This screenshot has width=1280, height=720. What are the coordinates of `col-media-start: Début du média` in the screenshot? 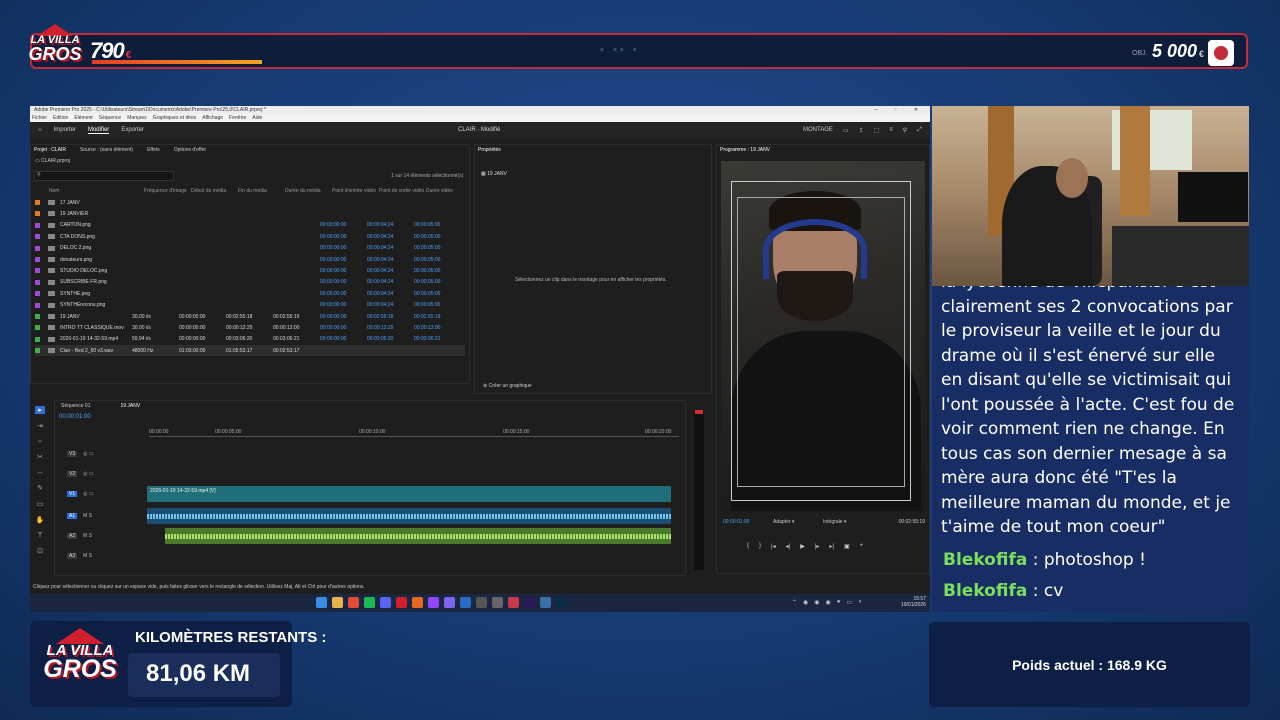 It's located at (214, 191).